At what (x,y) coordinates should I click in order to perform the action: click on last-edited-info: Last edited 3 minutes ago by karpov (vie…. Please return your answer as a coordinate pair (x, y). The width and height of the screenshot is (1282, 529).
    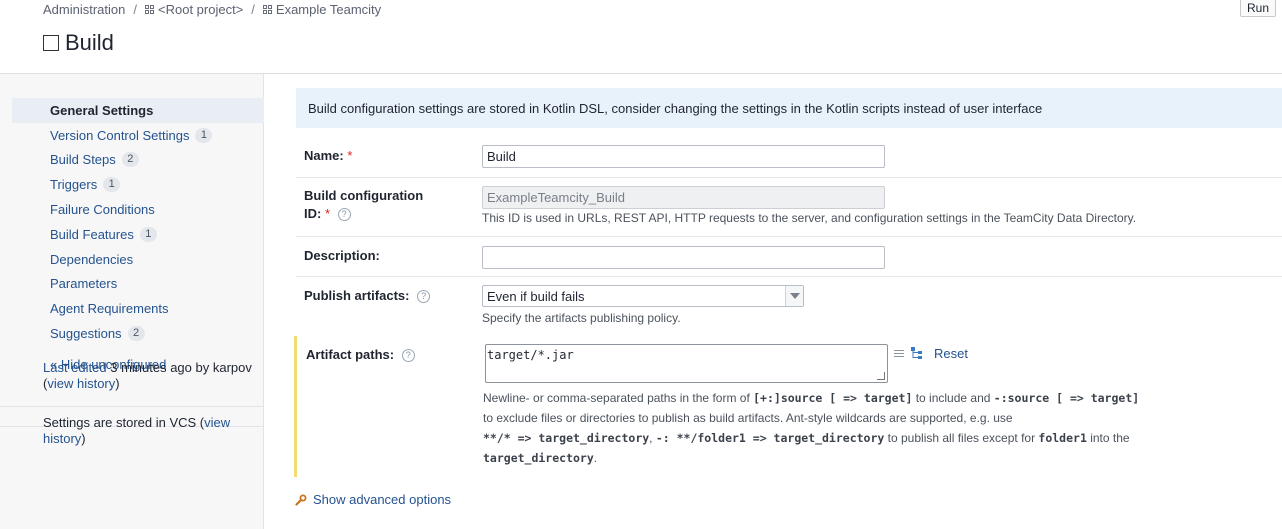
    Looking at the image, I should click on (147, 375).